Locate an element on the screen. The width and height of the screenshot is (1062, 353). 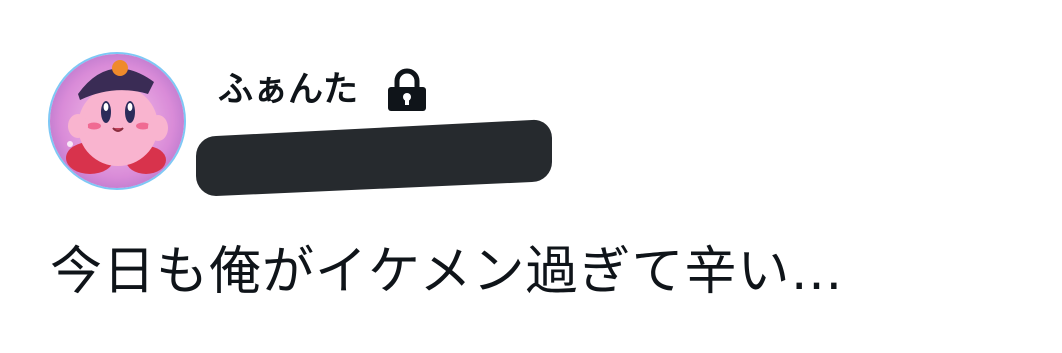
redacted-username is located at coordinates (374, 157).